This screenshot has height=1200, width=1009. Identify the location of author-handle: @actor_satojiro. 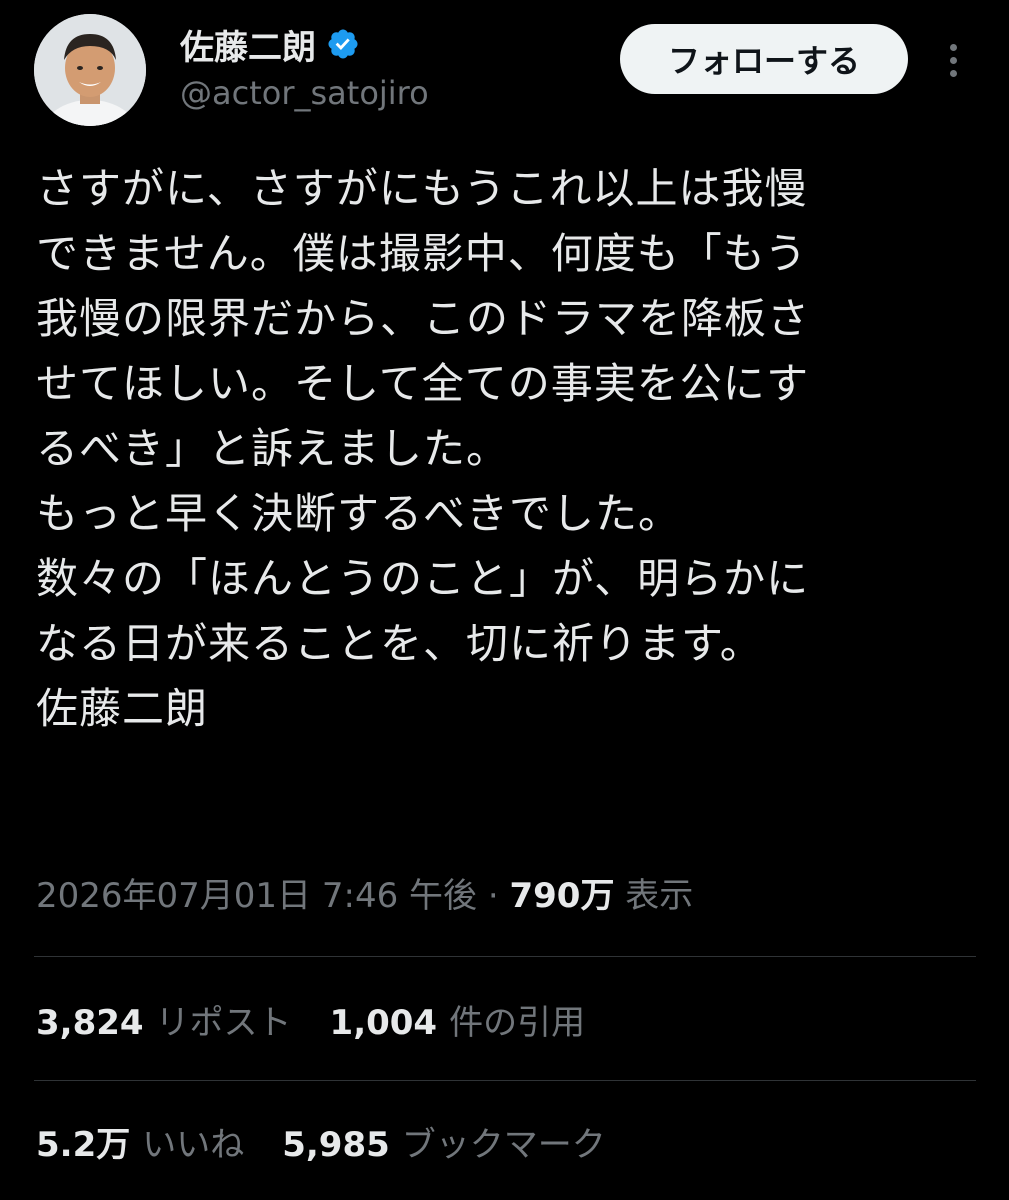
(304, 93).